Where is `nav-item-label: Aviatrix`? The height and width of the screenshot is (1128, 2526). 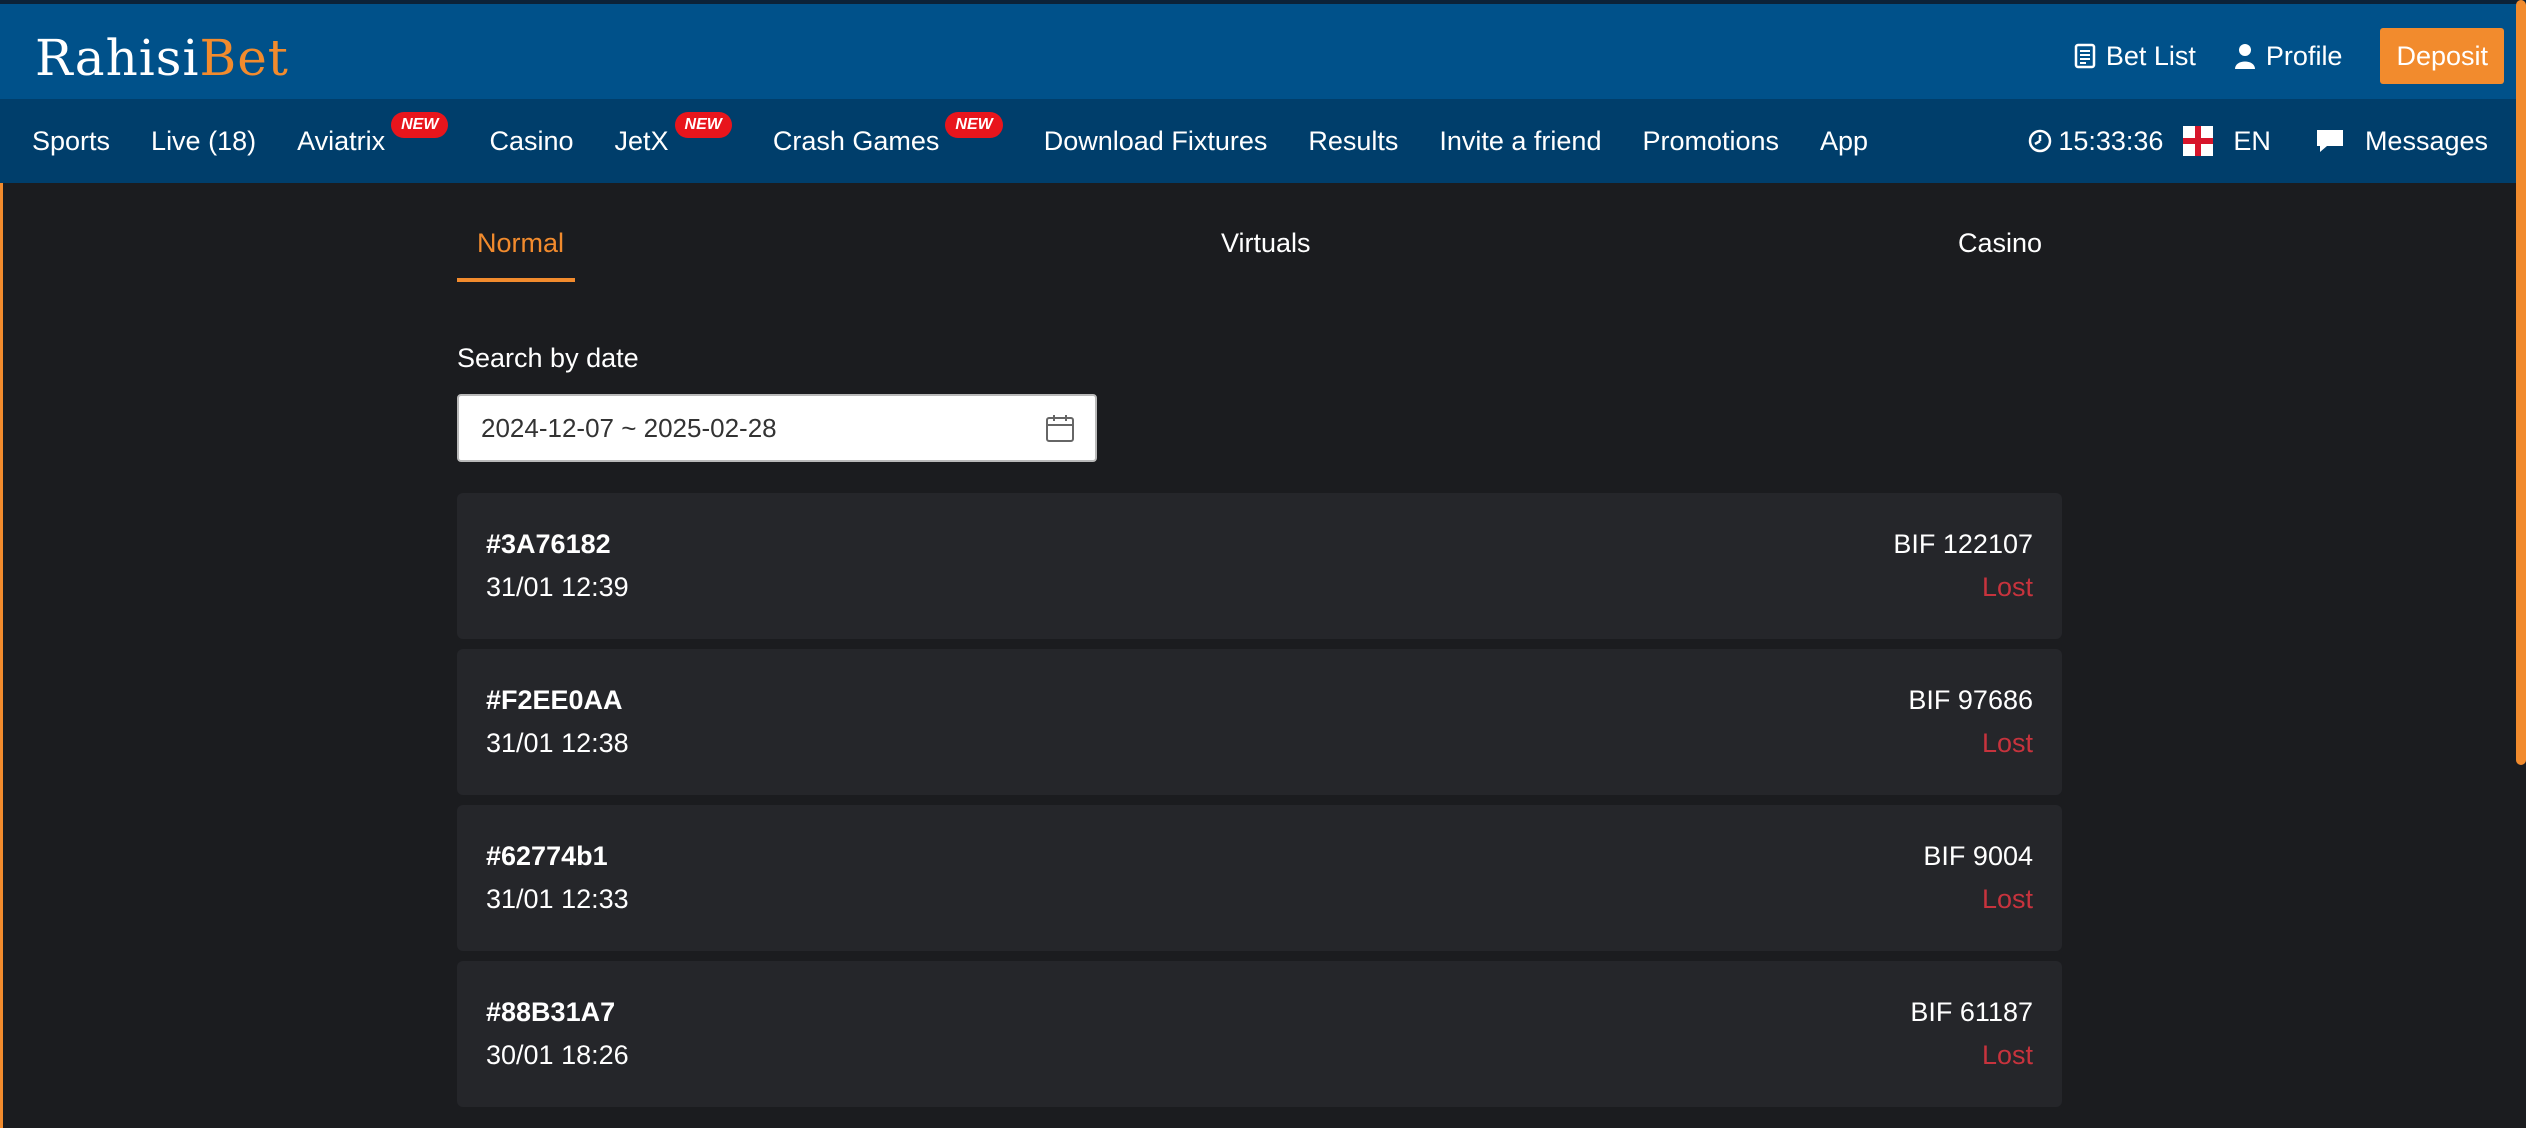 nav-item-label: Aviatrix is located at coordinates (341, 140).